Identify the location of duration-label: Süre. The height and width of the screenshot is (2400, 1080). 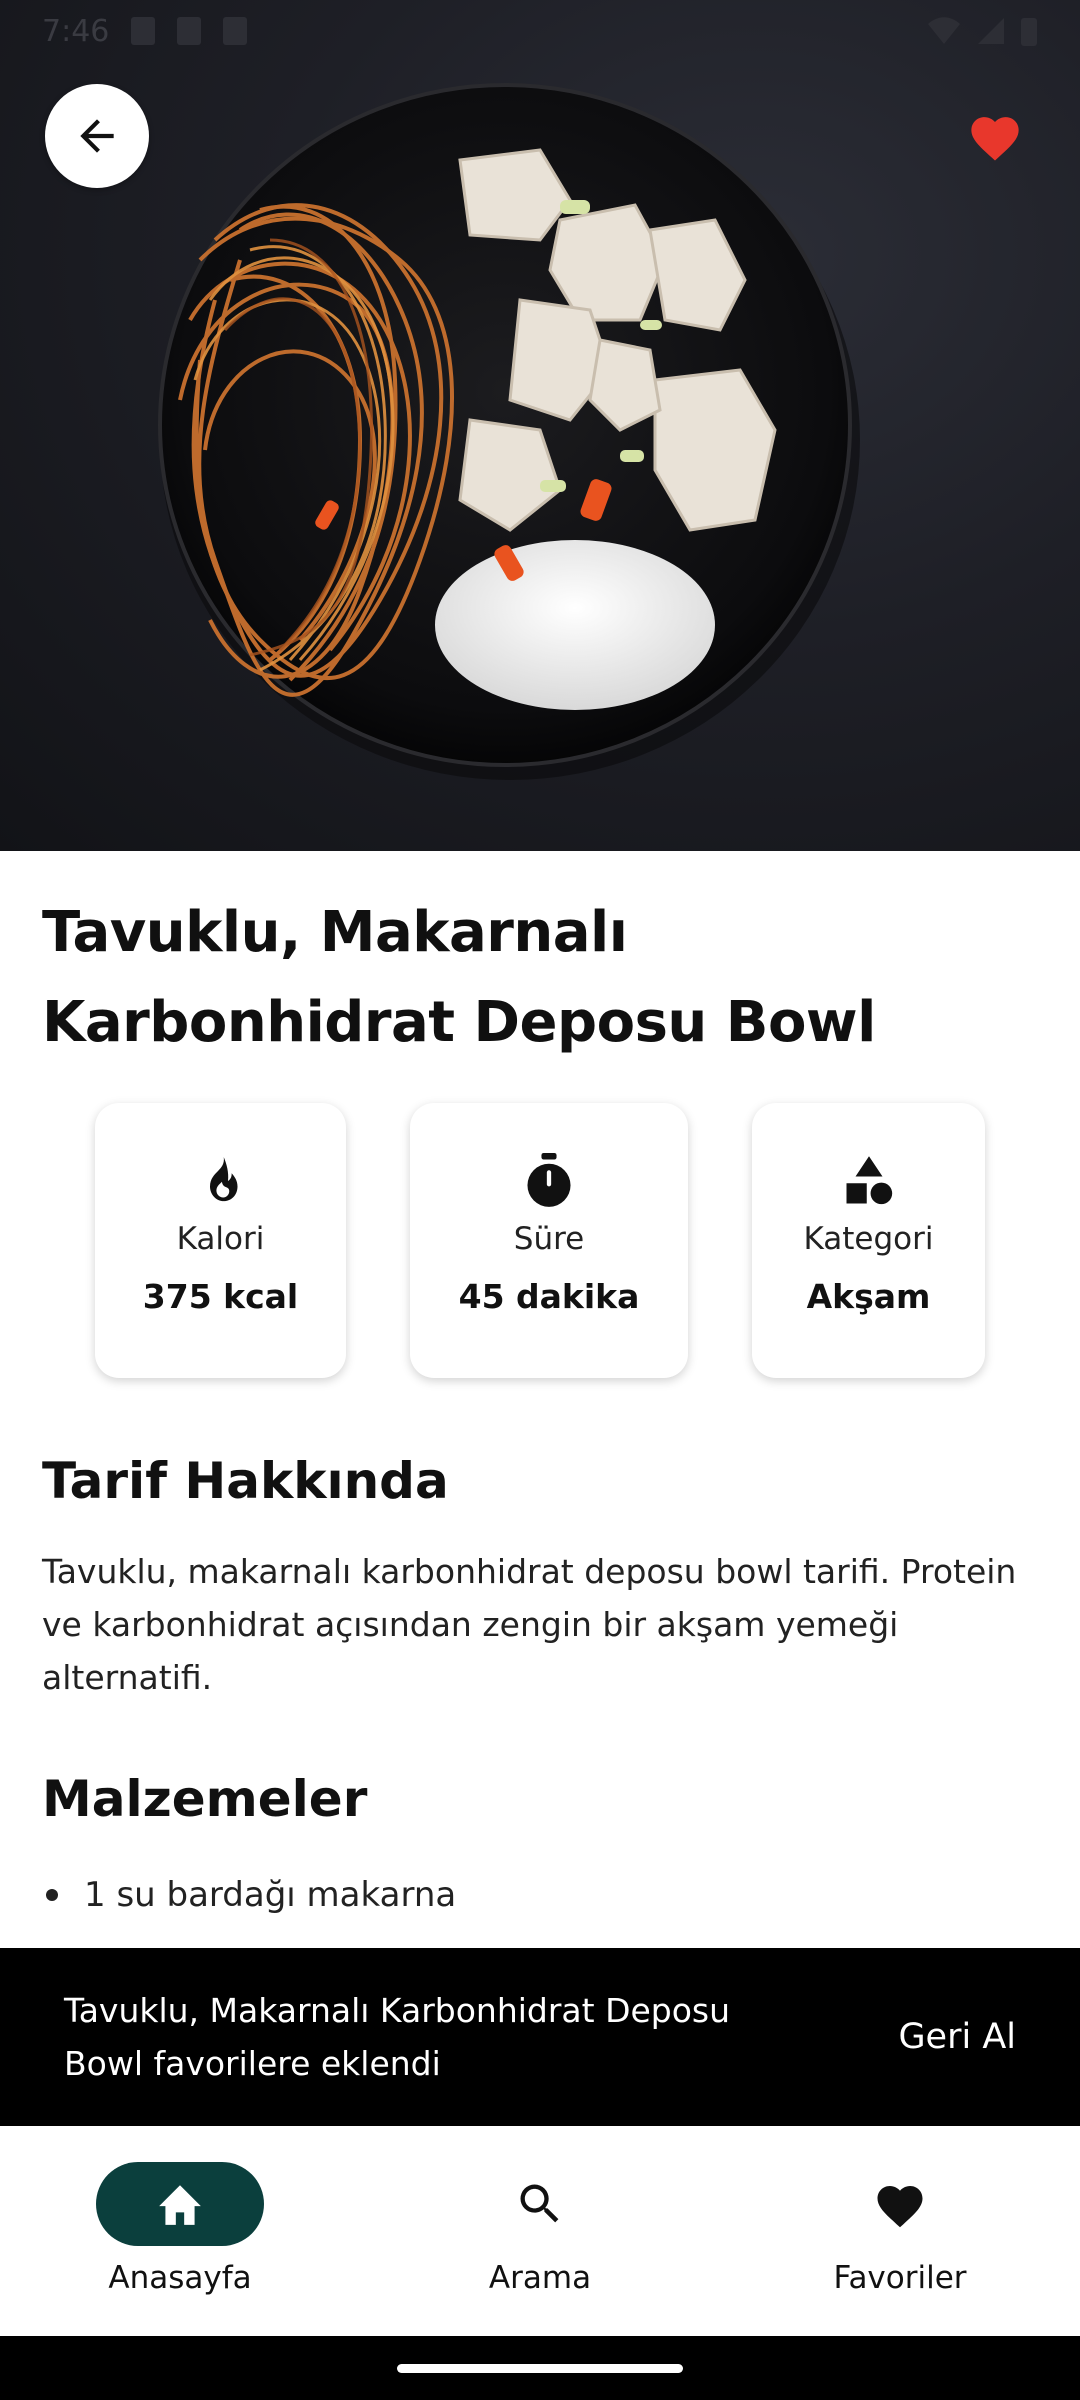
(549, 1239).